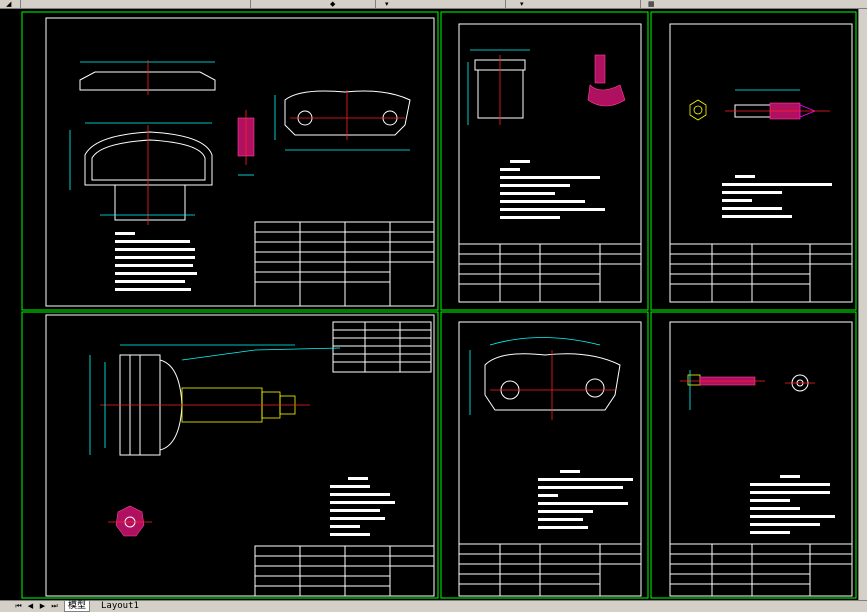  I want to click on next-tab-icon: ▶, so click(42, 606).